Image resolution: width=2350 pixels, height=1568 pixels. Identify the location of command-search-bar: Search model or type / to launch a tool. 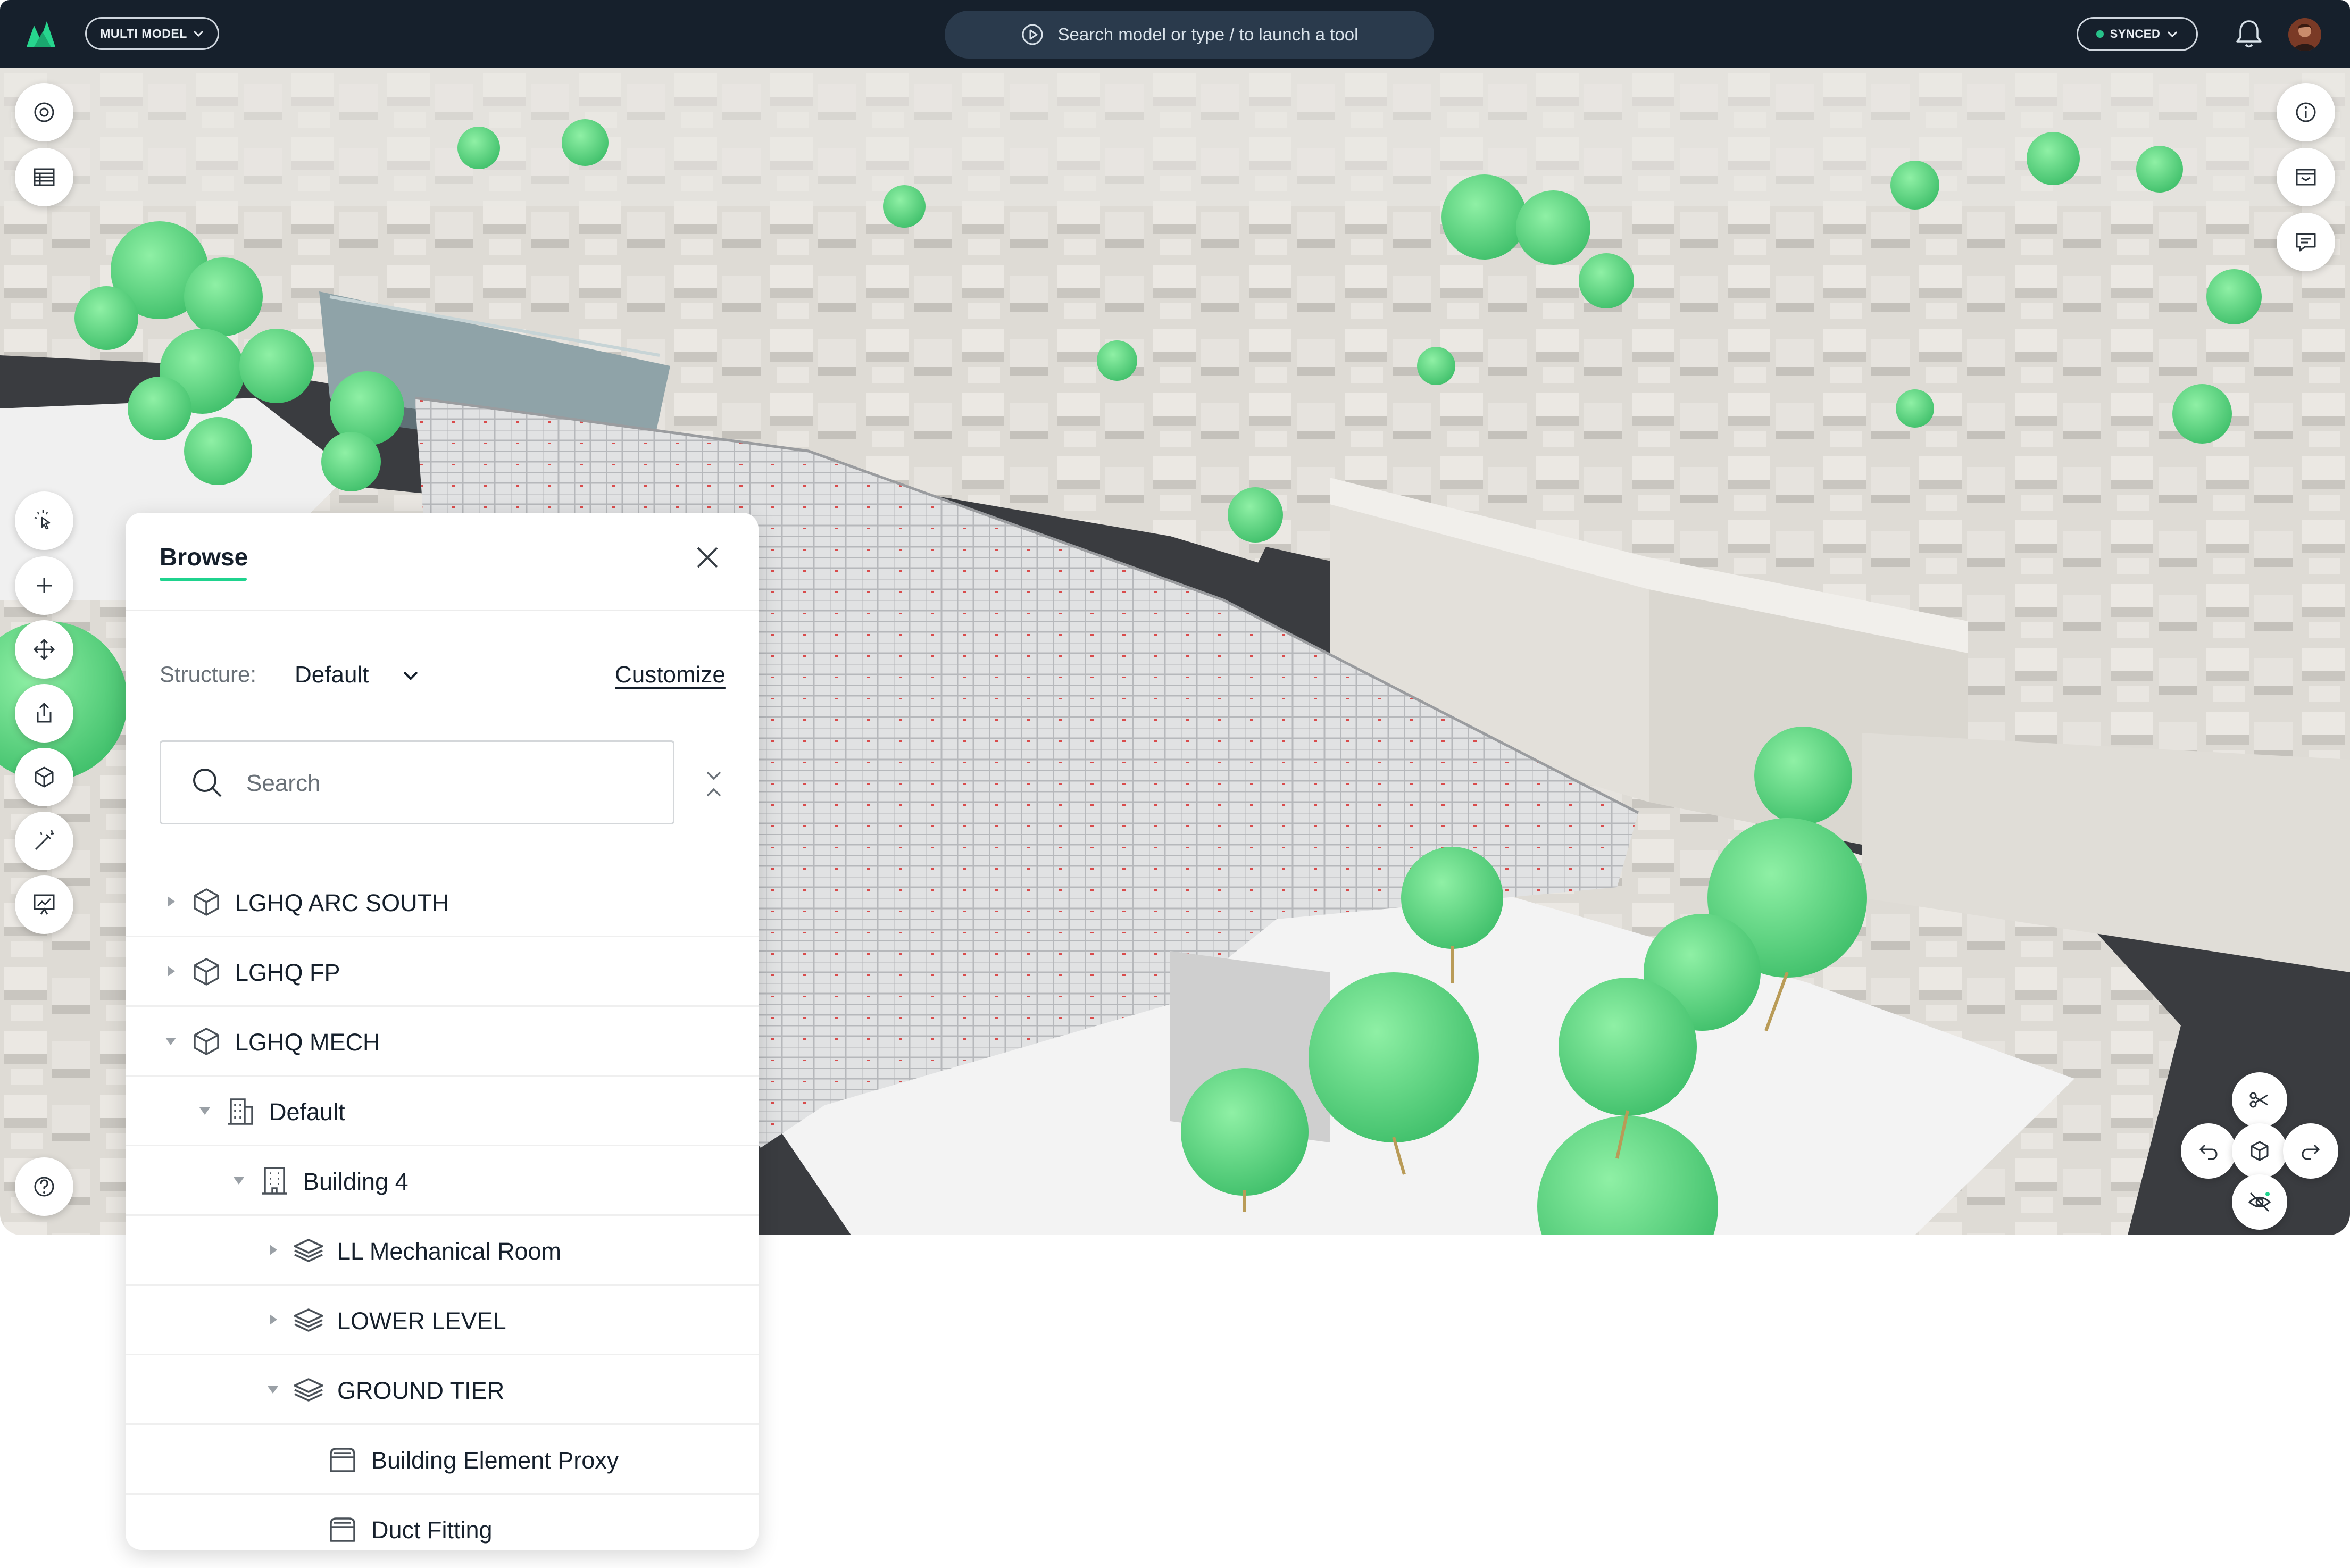
(1189, 35).